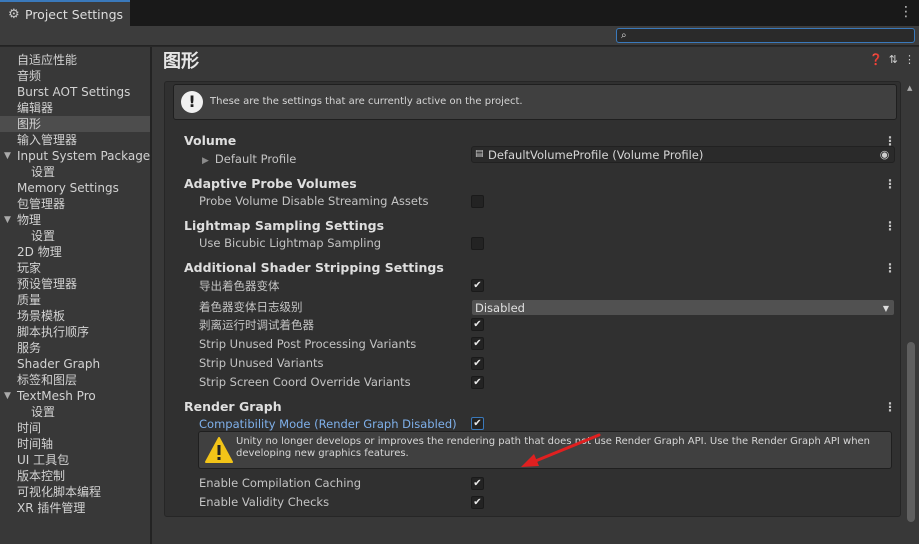  What do you see at coordinates (84, 156) in the screenshot?
I see `sidebar-item-label: Input System Package` at bounding box center [84, 156].